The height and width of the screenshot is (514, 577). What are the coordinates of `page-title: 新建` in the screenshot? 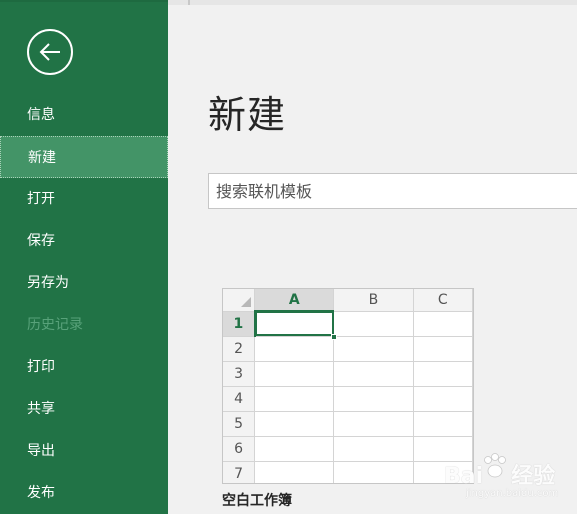 It's located at (247, 115).